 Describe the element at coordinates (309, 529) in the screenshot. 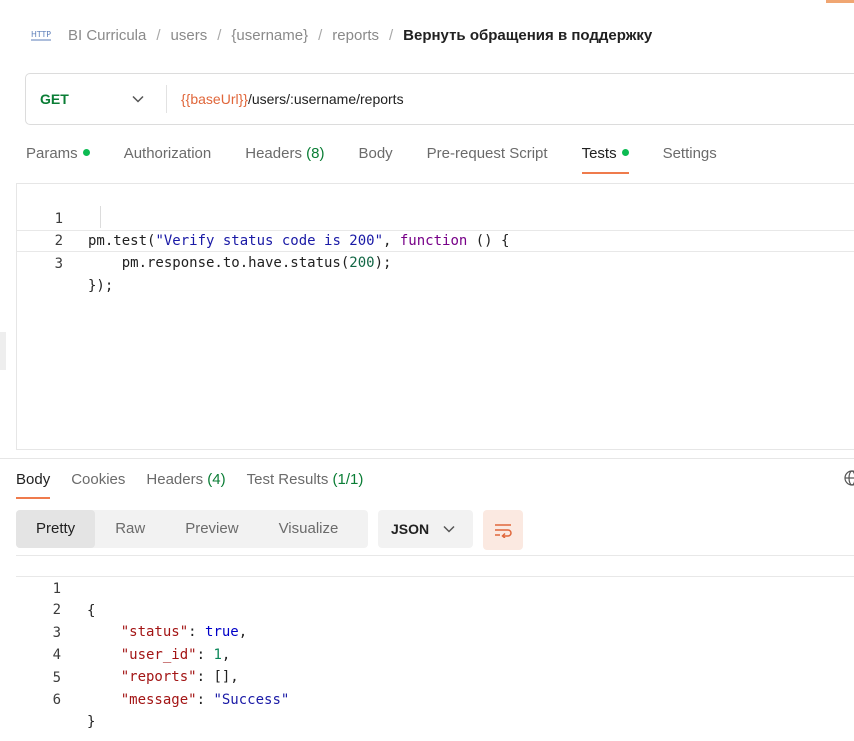

I see `view-mode-visualize: Visualize` at that location.